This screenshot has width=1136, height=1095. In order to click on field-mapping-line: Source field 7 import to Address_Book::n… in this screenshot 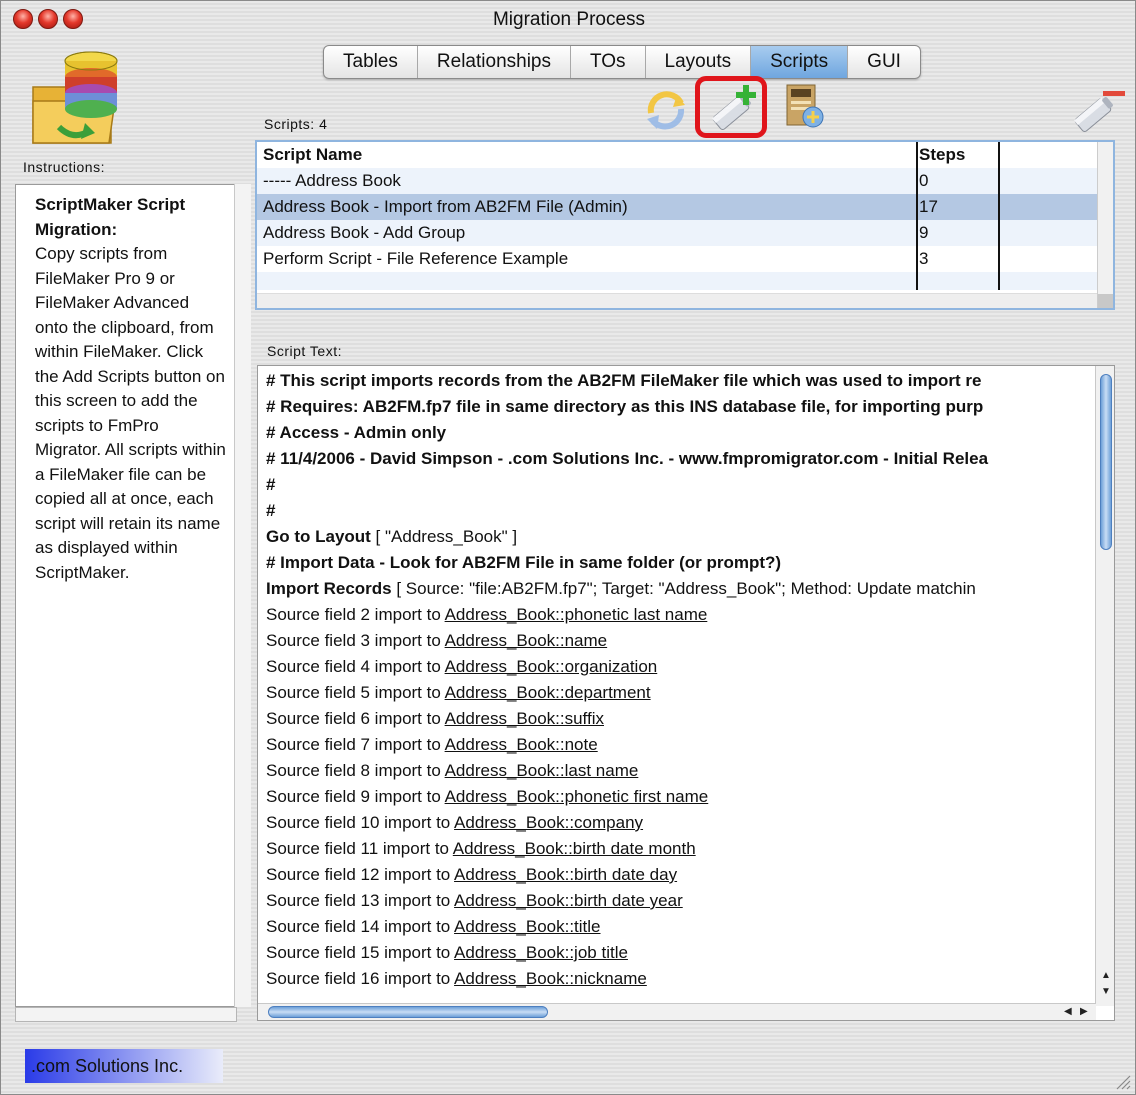, I will do `click(432, 745)`.